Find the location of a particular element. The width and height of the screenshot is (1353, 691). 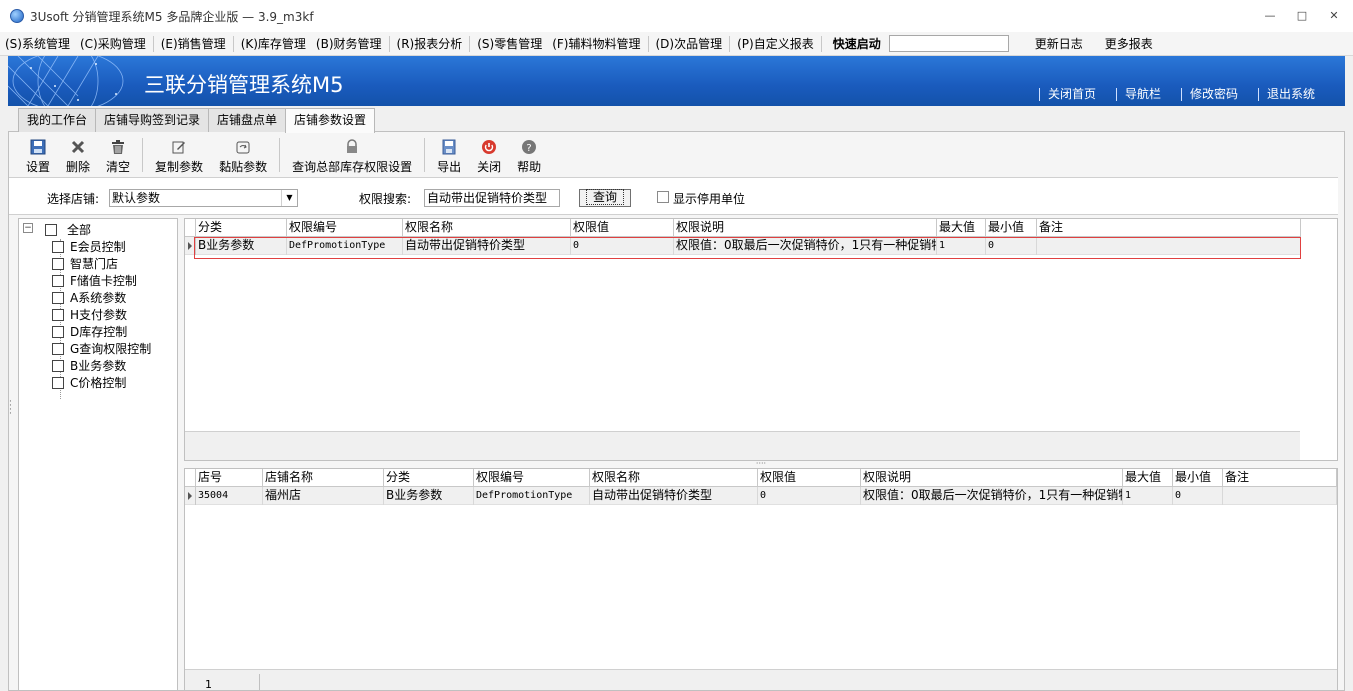

panel-grip-icon: · · · · is located at coordinates (10, 408).